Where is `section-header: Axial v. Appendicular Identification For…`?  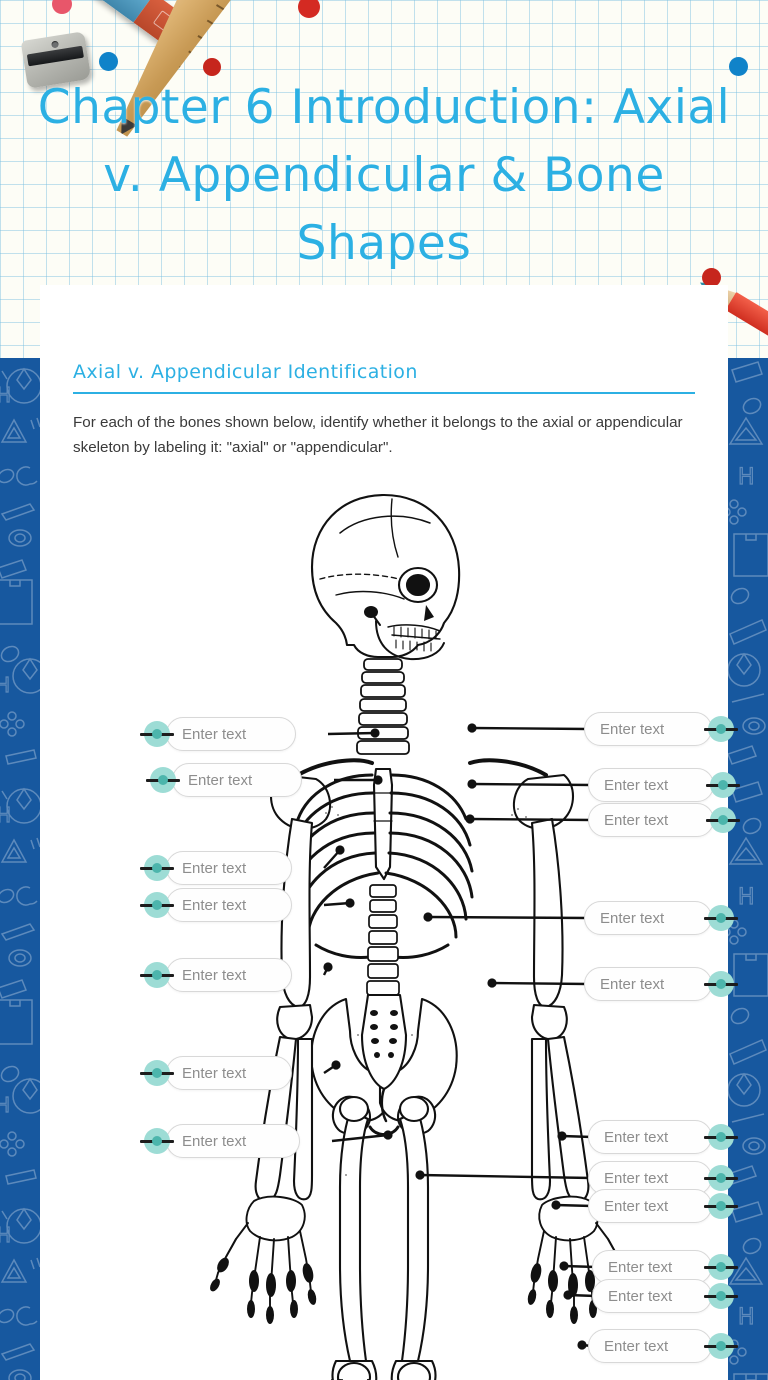 section-header: Axial v. Appendicular Identification For… is located at coordinates (384, 409).